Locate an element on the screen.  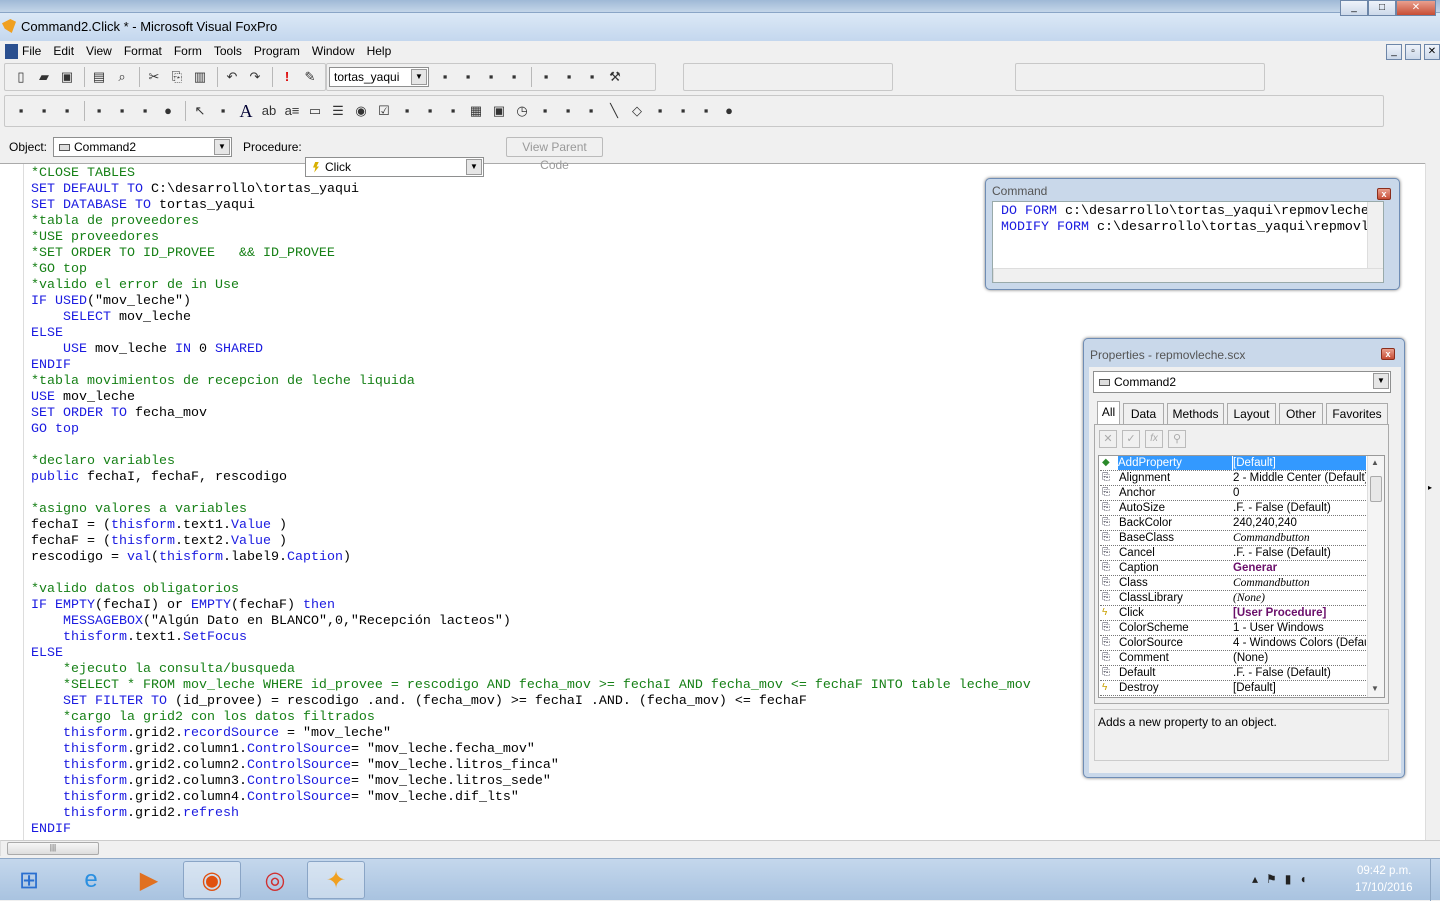
code-window-icon: ▪ is located at coordinates (514, 77).